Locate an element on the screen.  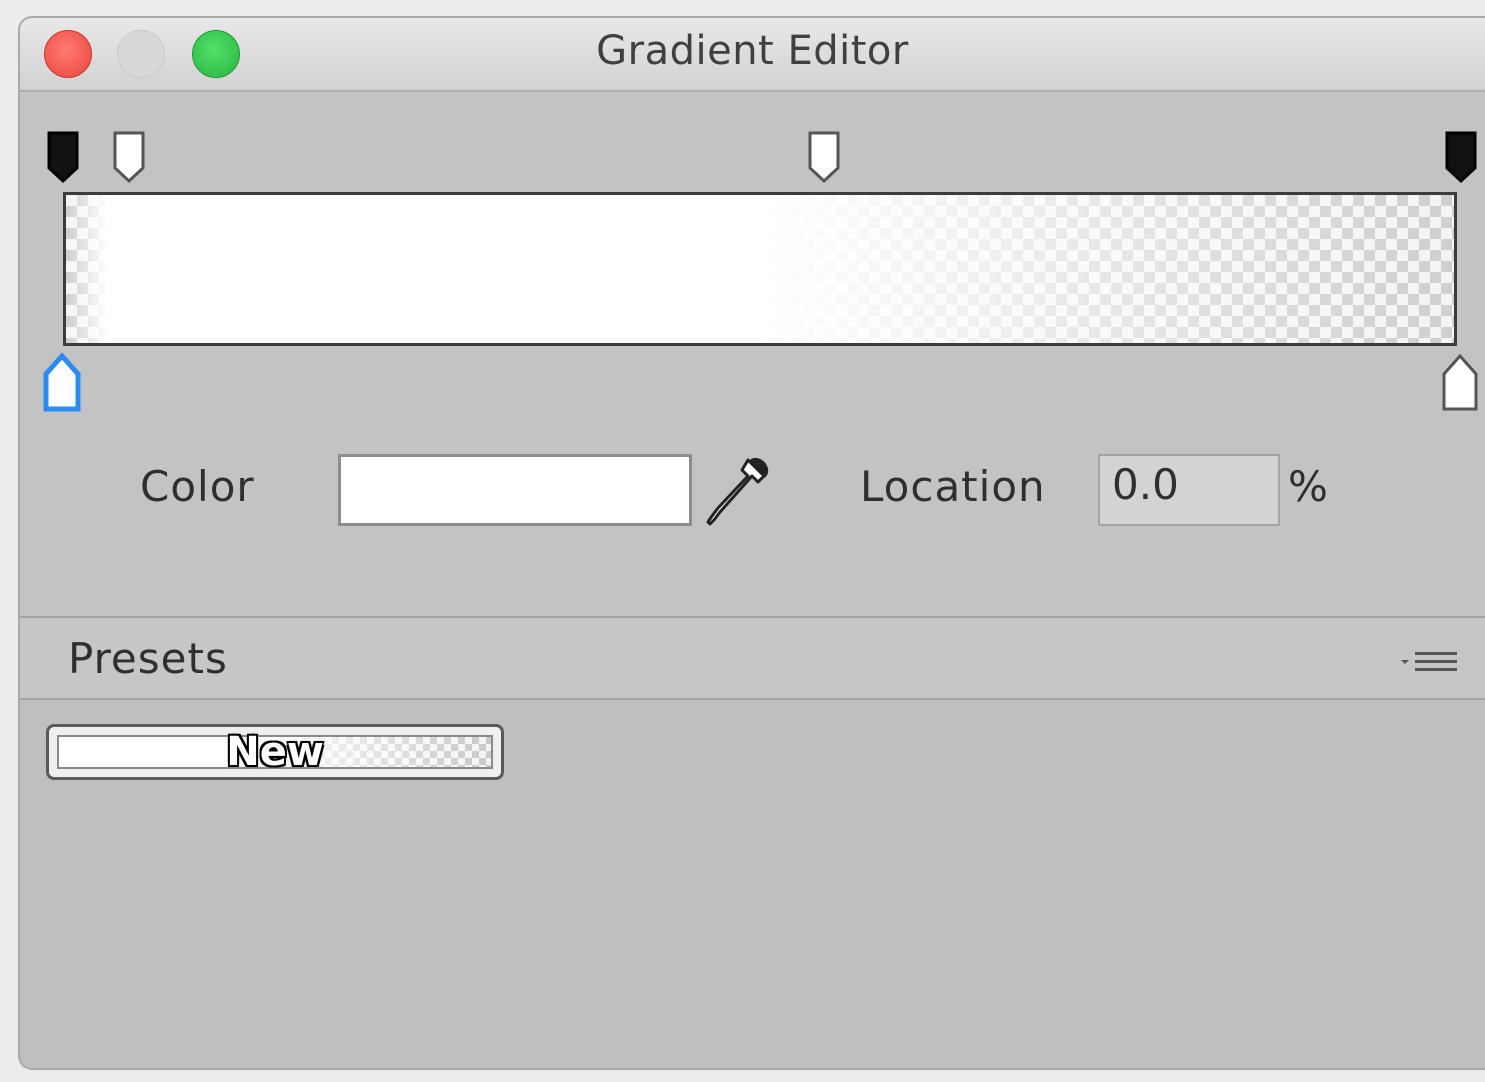
menu-list-icon is located at coordinates (1430, 662).